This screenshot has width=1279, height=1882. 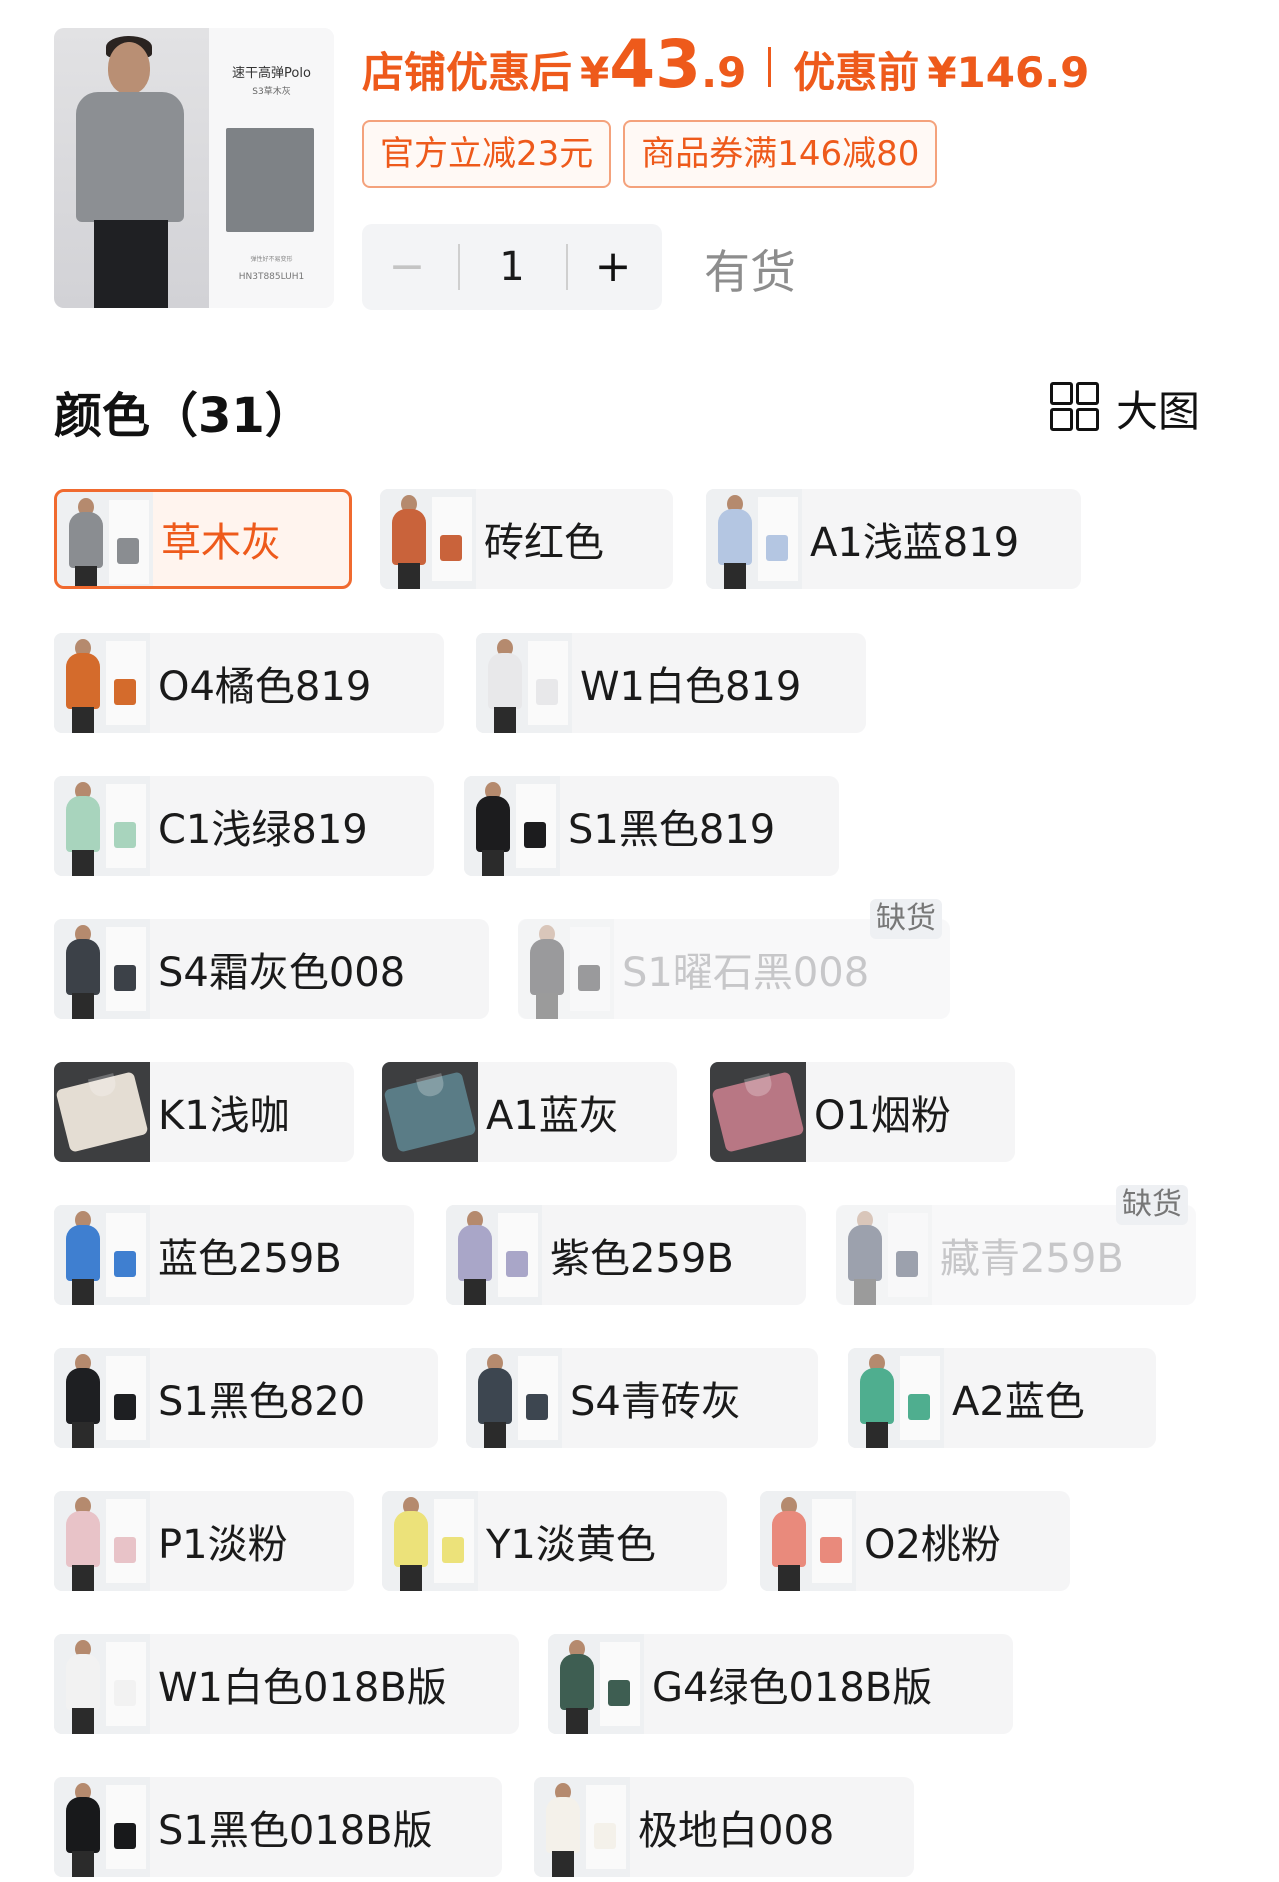 What do you see at coordinates (595, 72) in the screenshot?
I see `currency-symbol: ¥` at bounding box center [595, 72].